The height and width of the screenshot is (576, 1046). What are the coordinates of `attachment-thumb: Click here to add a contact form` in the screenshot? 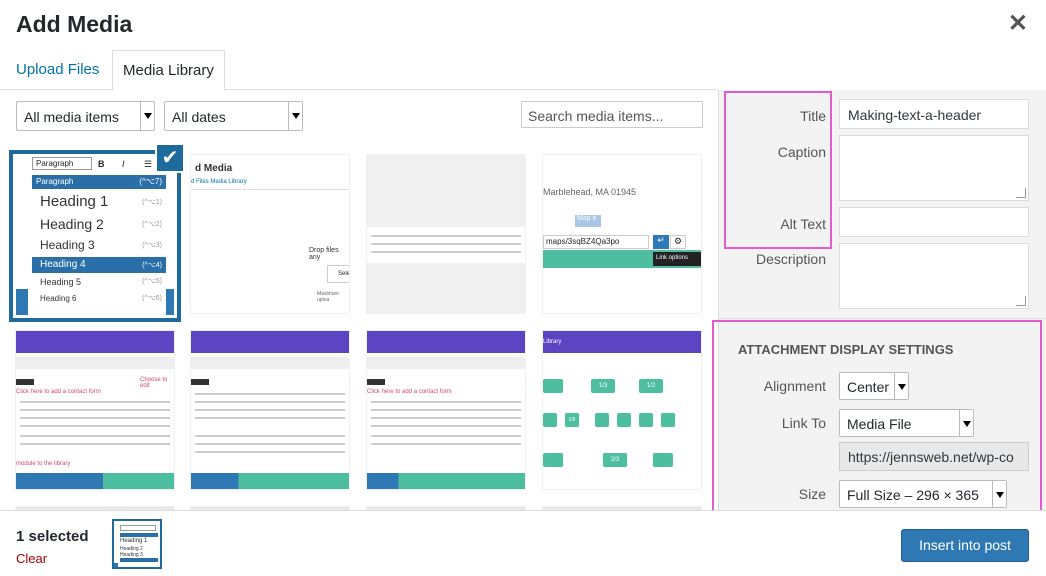 It's located at (446, 410).